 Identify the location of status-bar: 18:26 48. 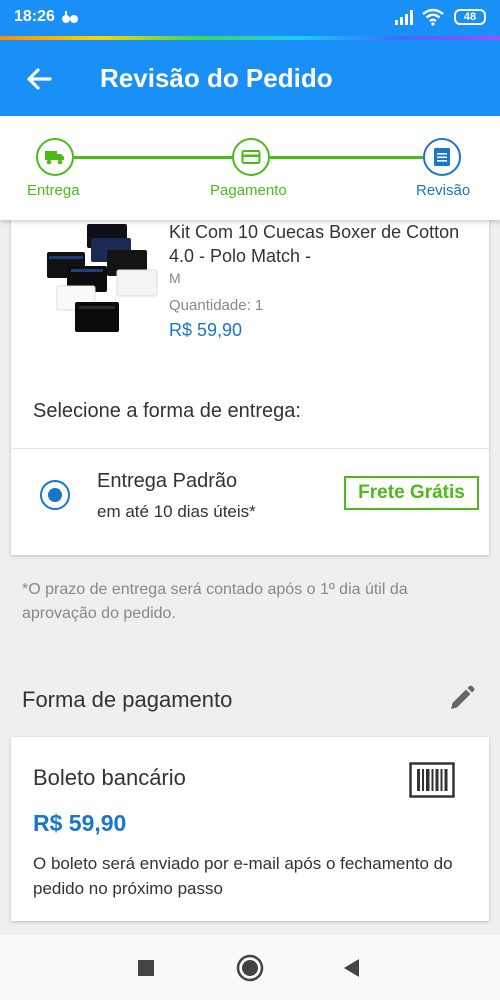
(250, 18).